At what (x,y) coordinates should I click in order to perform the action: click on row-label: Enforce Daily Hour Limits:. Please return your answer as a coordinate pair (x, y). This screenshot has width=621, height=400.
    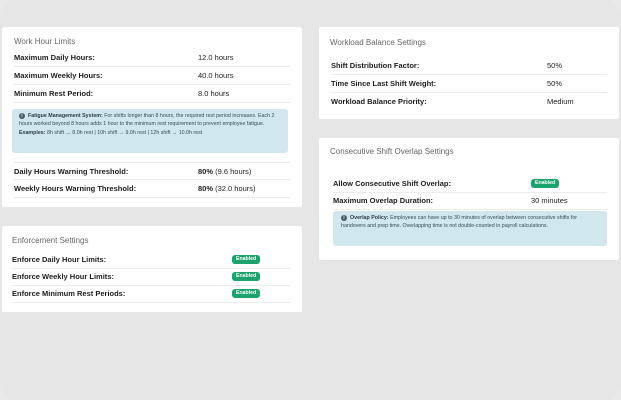
    Looking at the image, I should click on (59, 259).